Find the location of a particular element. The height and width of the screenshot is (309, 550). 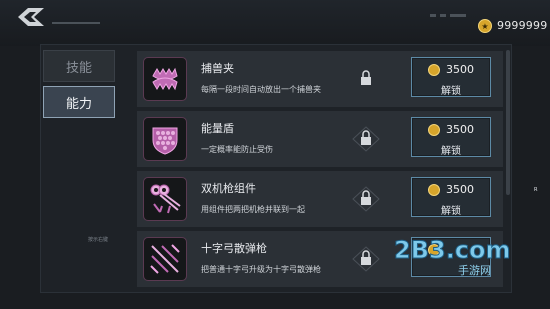

list-item: 捕兽夹 每隔一段时间自动放出一个捕兽夹 3500 解锁 is located at coordinates (320, 79).